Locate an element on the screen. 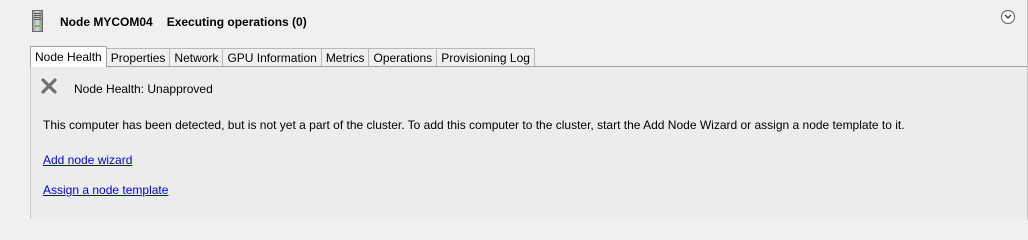  tab-provisioning-log: Provisioning Log is located at coordinates (485, 57).